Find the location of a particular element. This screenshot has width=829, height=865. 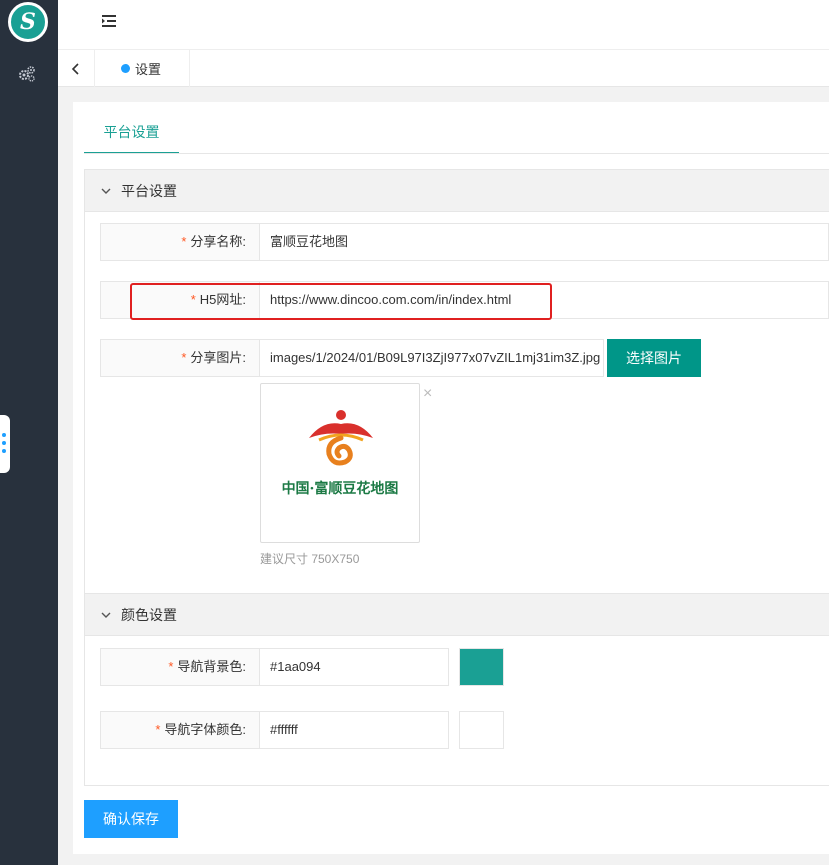

nav-bg-color-label: * 导航背景色: is located at coordinates (180, 667).